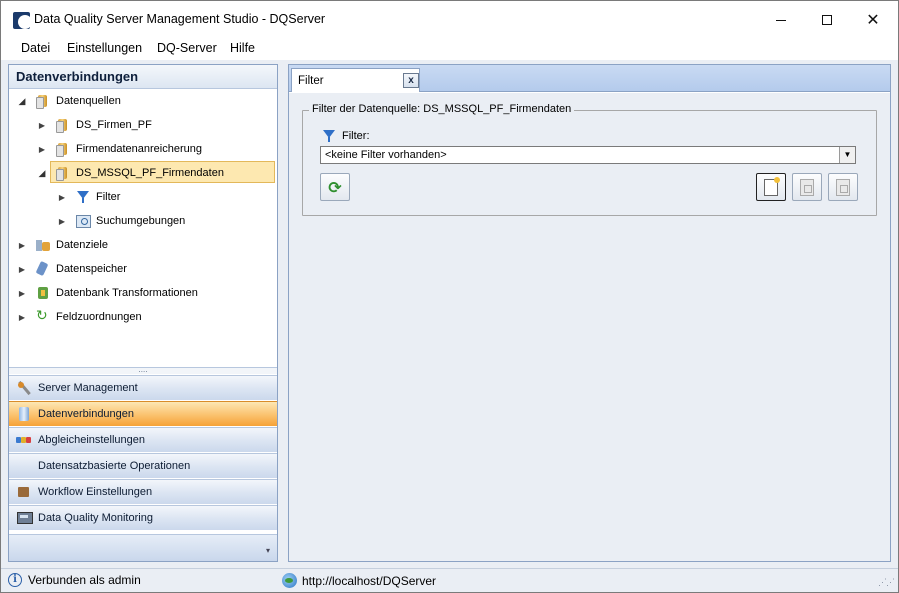  I want to click on info-icon: i, so click(15, 580).